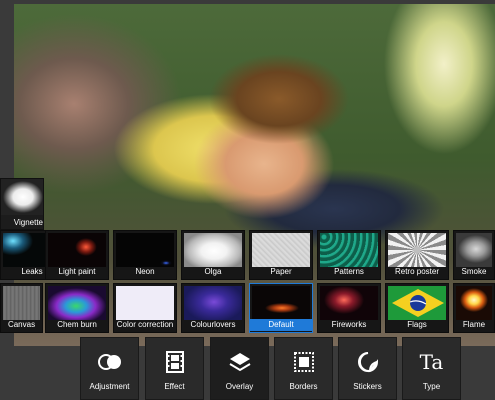 The height and width of the screenshot is (400, 495). I want to click on color-correction-thumbnail, so click(145, 303).